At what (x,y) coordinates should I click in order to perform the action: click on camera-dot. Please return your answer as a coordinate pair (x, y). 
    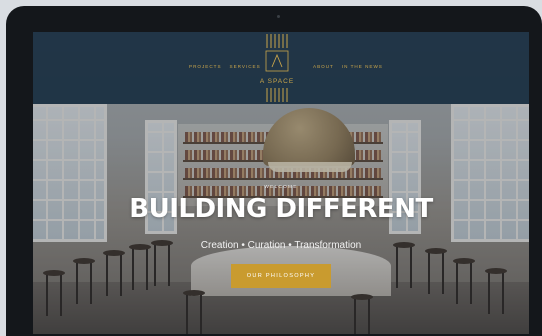
    Looking at the image, I should click on (278, 16).